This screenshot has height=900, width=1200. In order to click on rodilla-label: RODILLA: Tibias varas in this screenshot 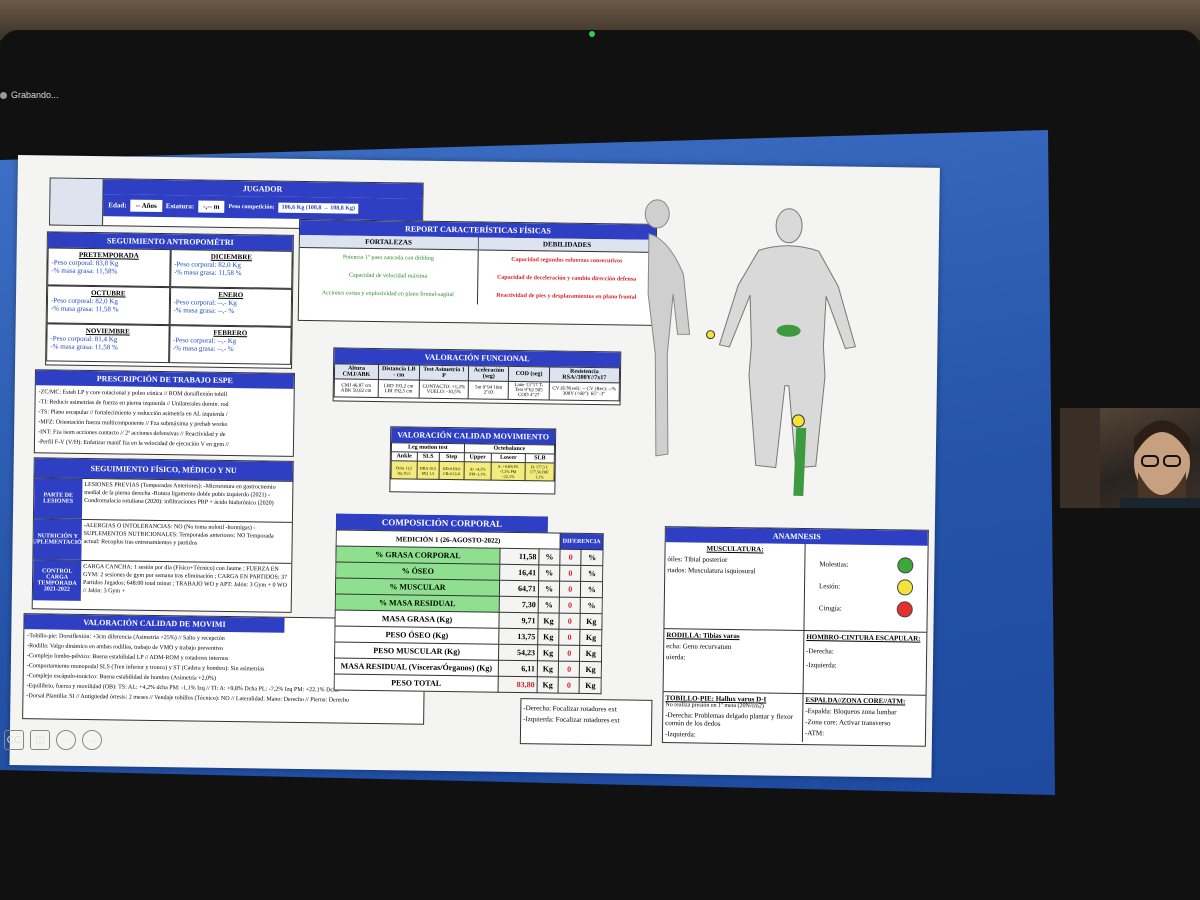, I will do `click(703, 636)`.